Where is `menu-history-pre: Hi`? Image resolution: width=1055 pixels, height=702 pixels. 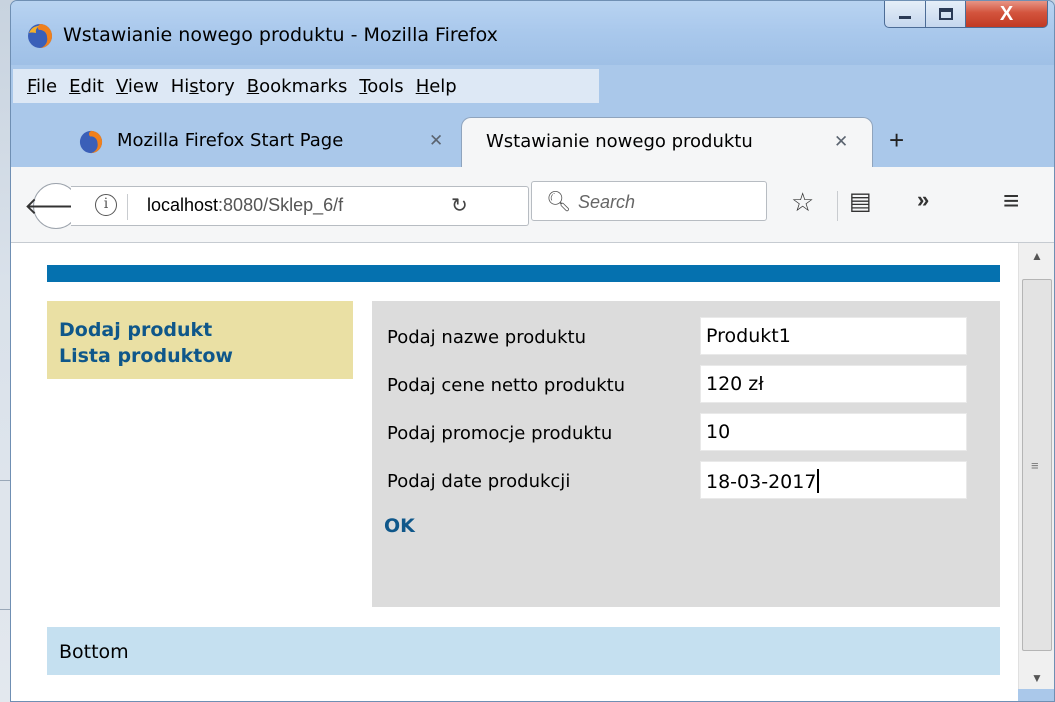
menu-history-pre: Hi is located at coordinates (180, 86).